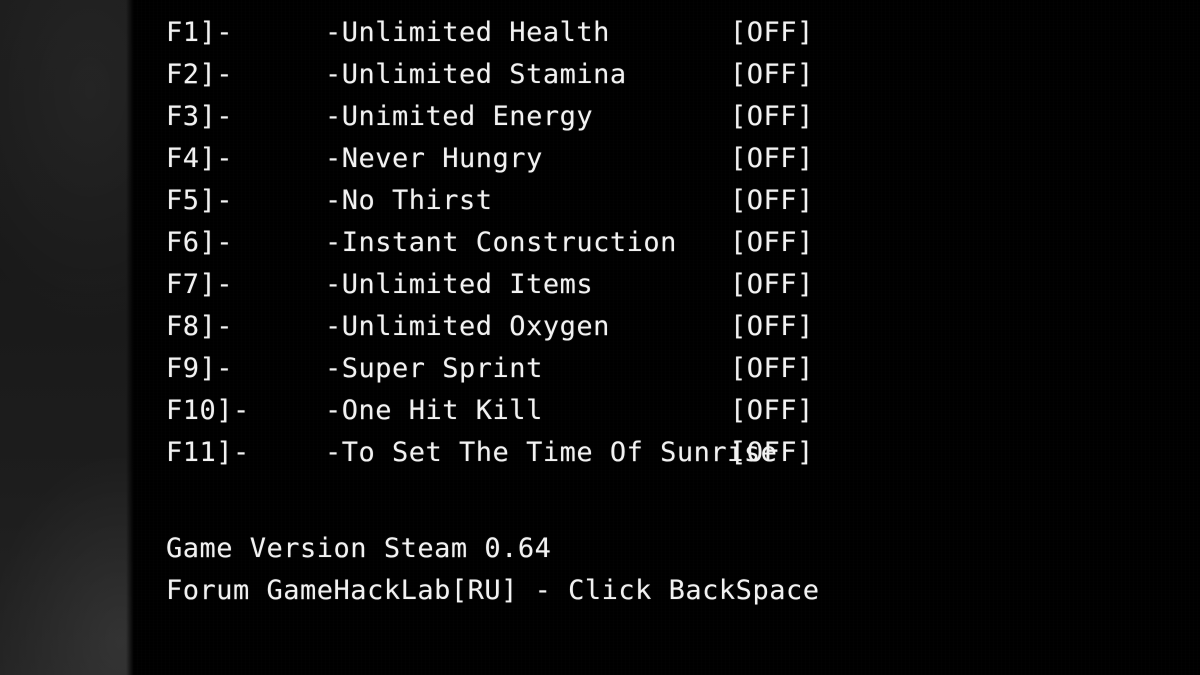 The image size is (1200, 675). What do you see at coordinates (476, 74) in the screenshot?
I see `cheat-description: -Unlimited Stamina` at bounding box center [476, 74].